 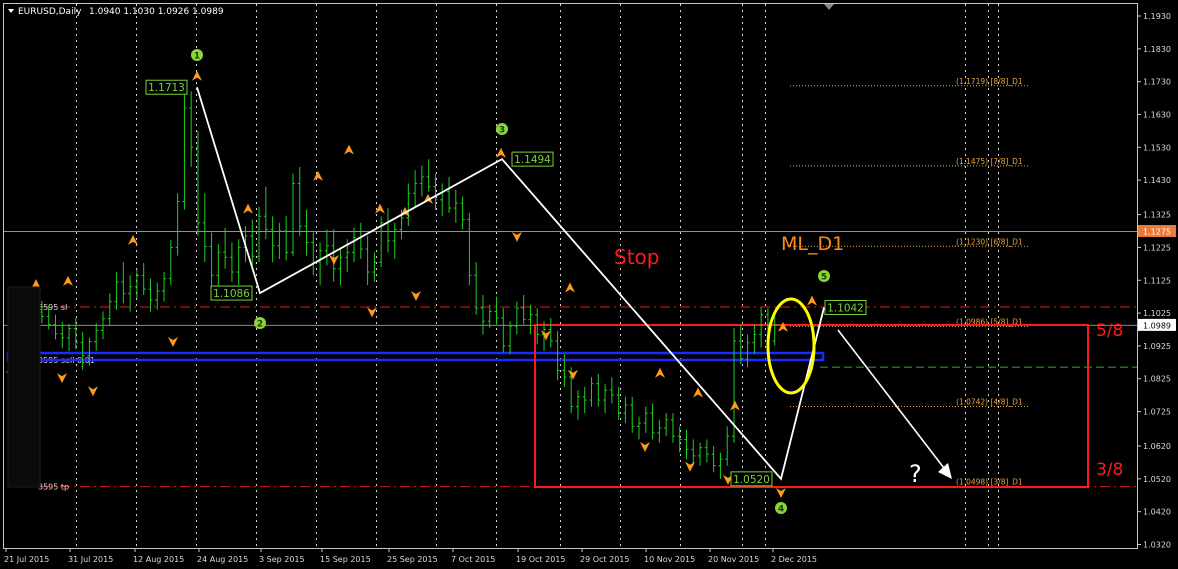 What do you see at coordinates (1157, 247) in the screenshot?
I see `y-tick-label: 1.1225` at bounding box center [1157, 247].